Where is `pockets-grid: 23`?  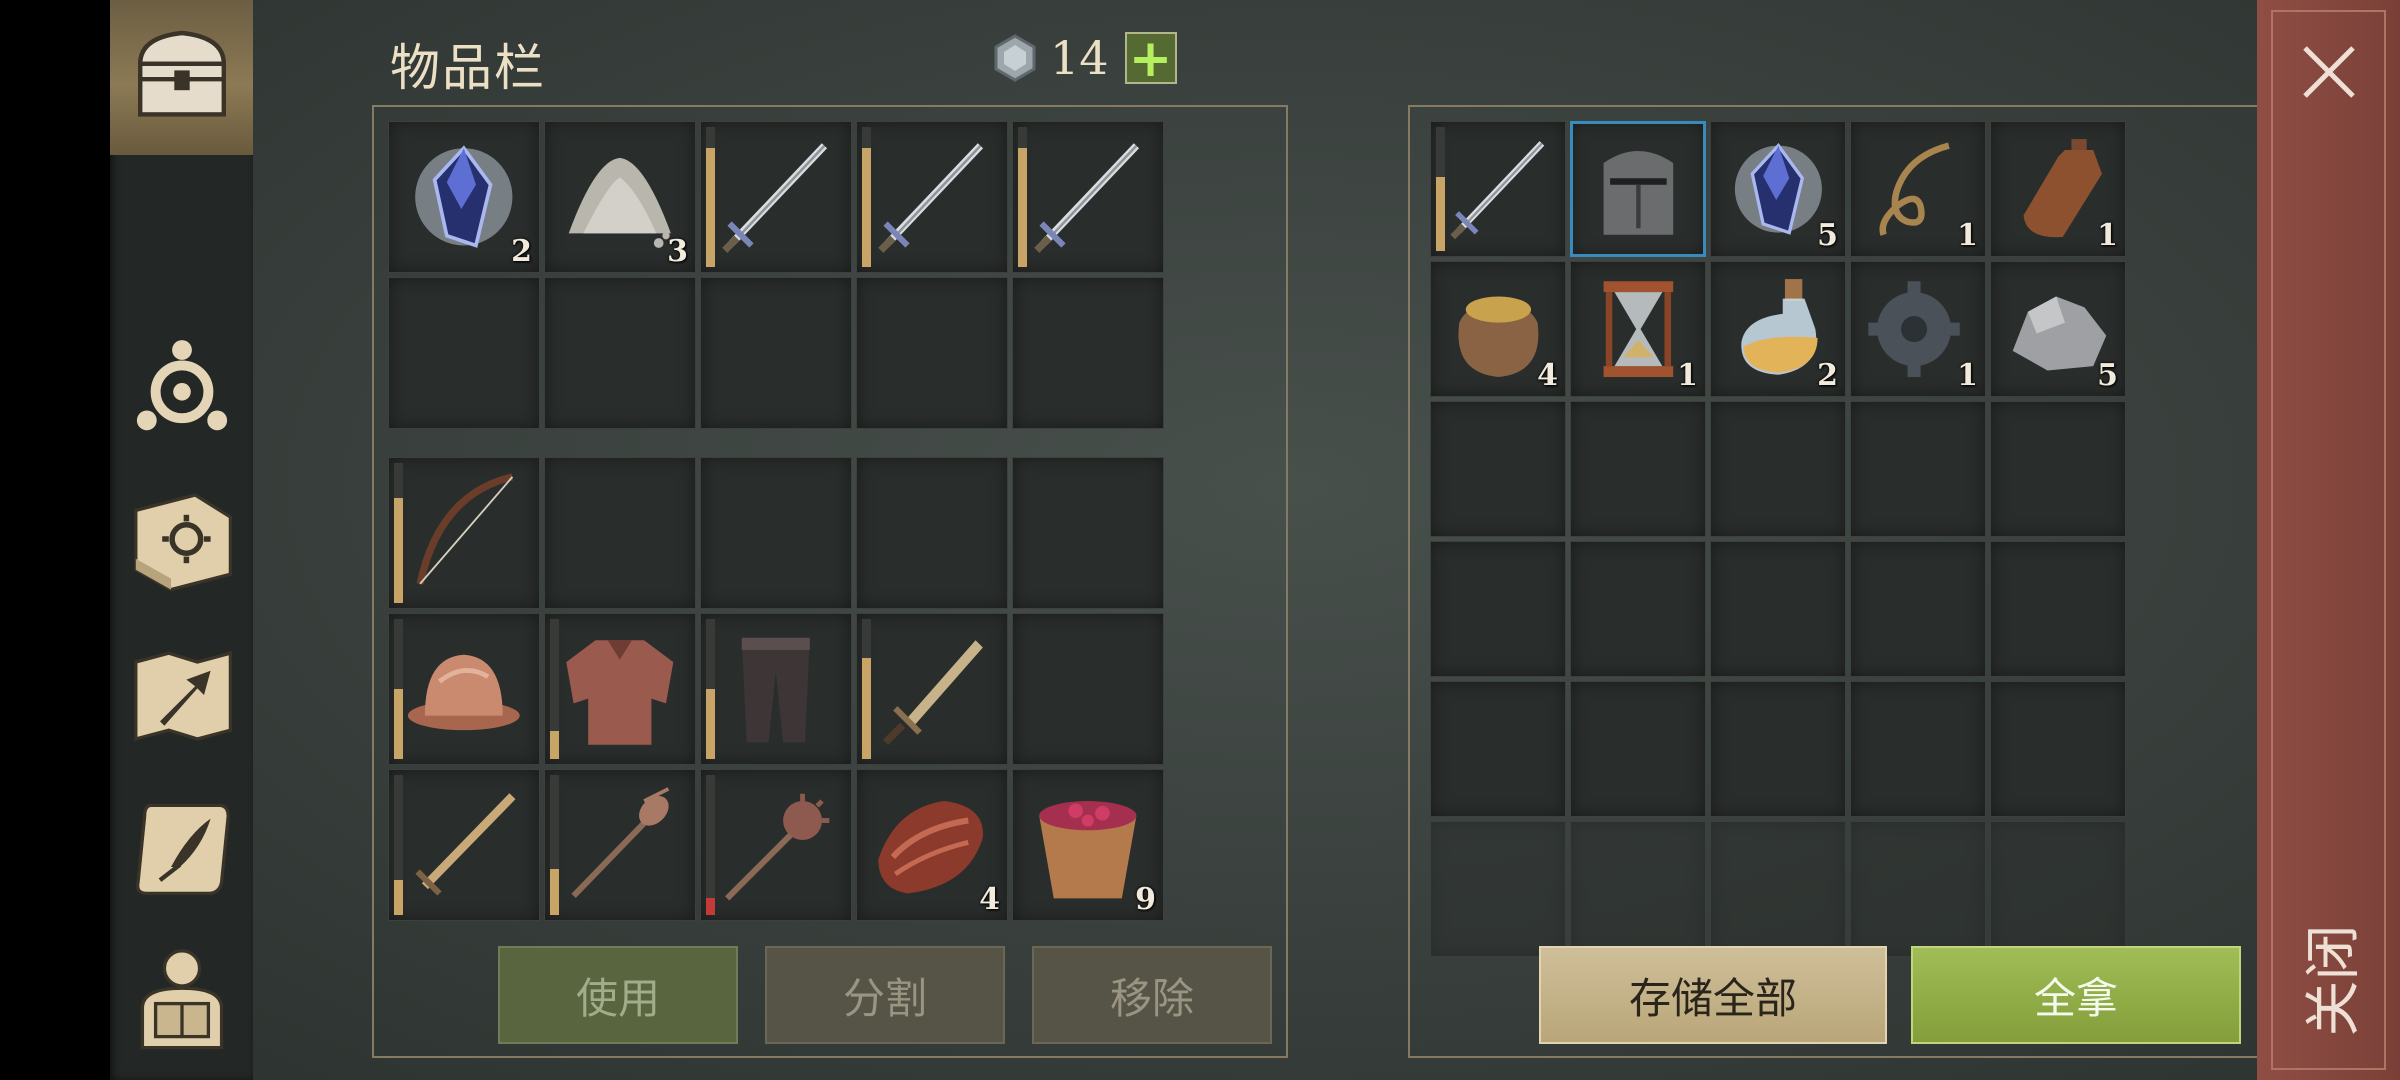 pockets-grid: 23 is located at coordinates (776, 275).